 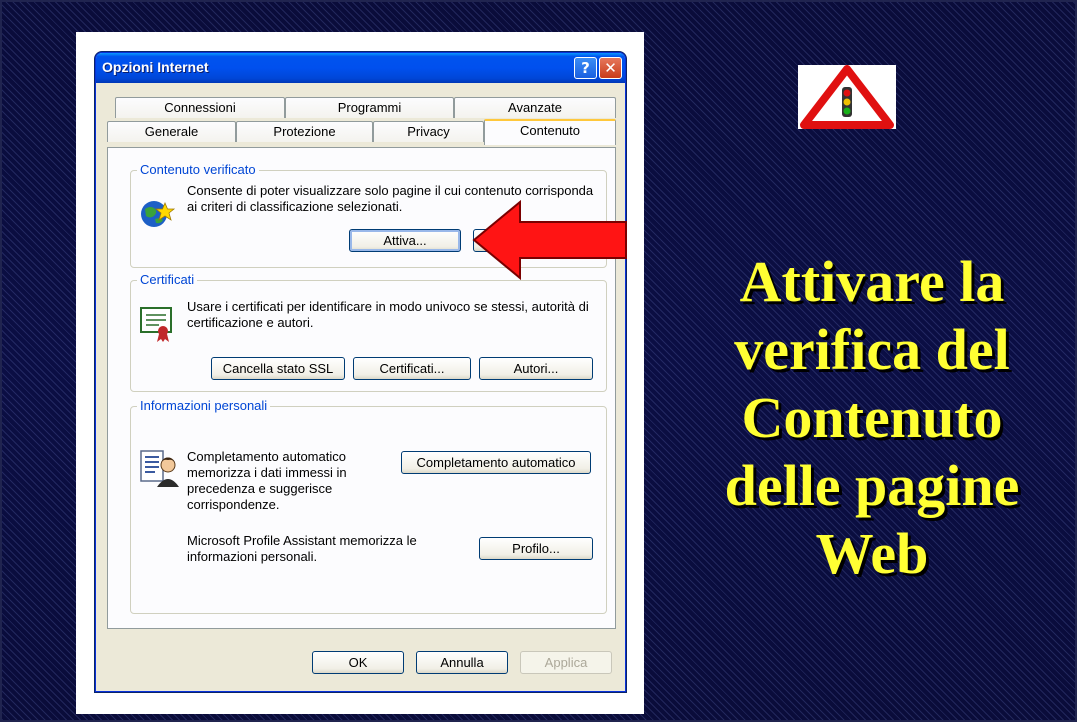 I want to click on certificates-title: Certificati, so click(x=167, y=279).